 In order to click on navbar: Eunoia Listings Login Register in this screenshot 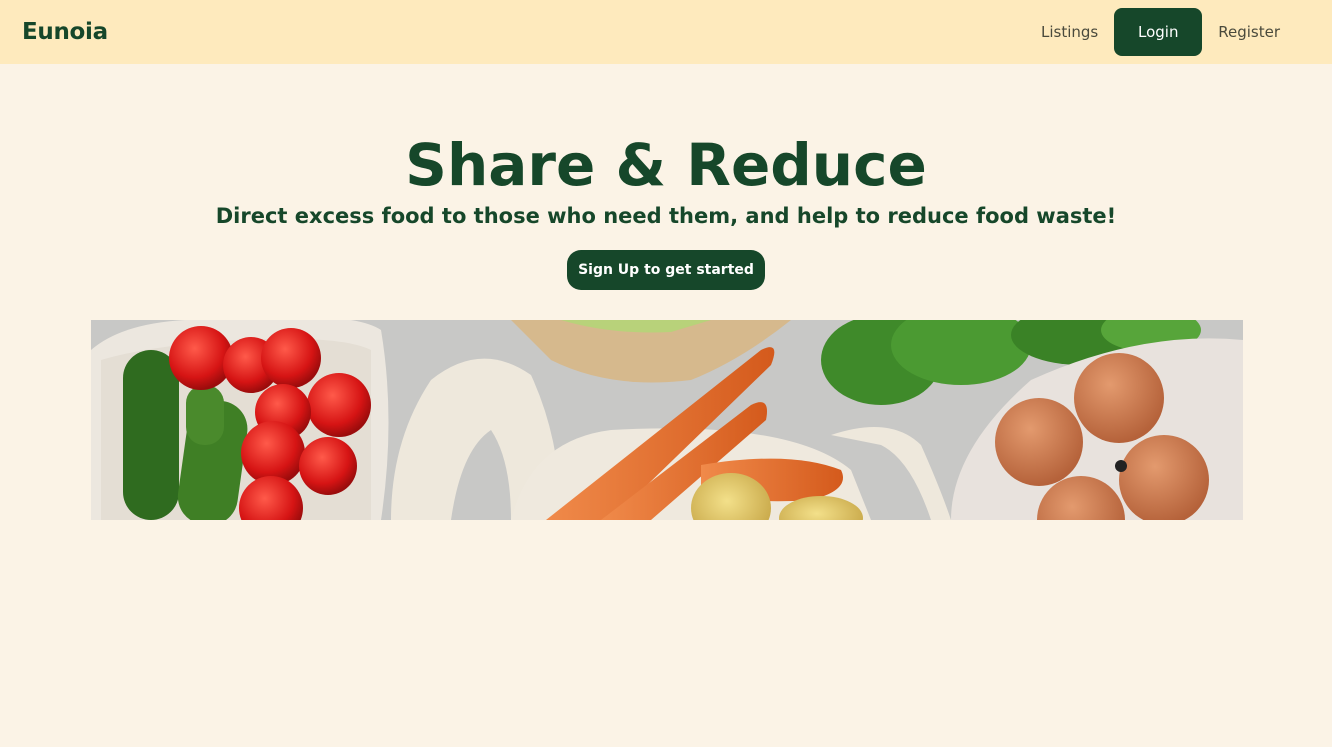, I will do `click(666, 32)`.